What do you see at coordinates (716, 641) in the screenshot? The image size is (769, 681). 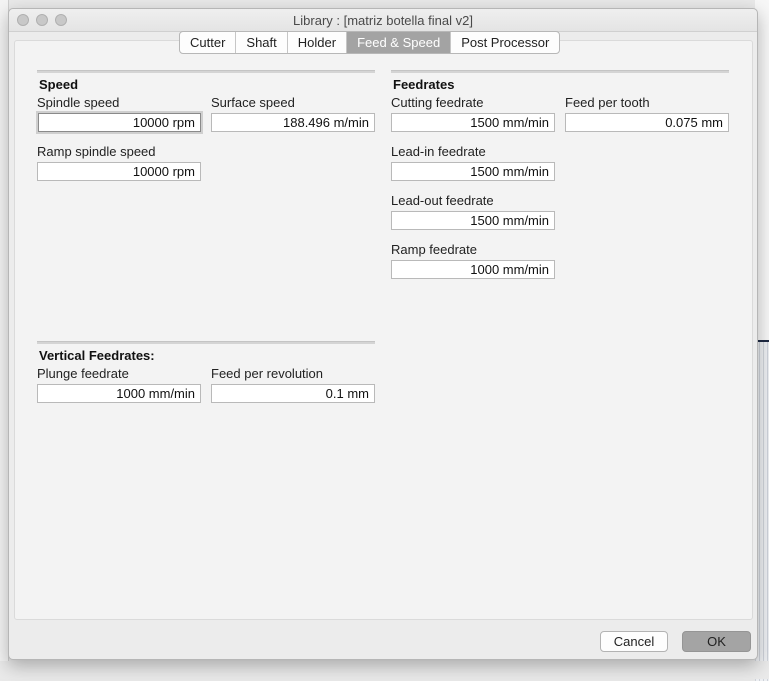 I see `ok-button: OK` at bounding box center [716, 641].